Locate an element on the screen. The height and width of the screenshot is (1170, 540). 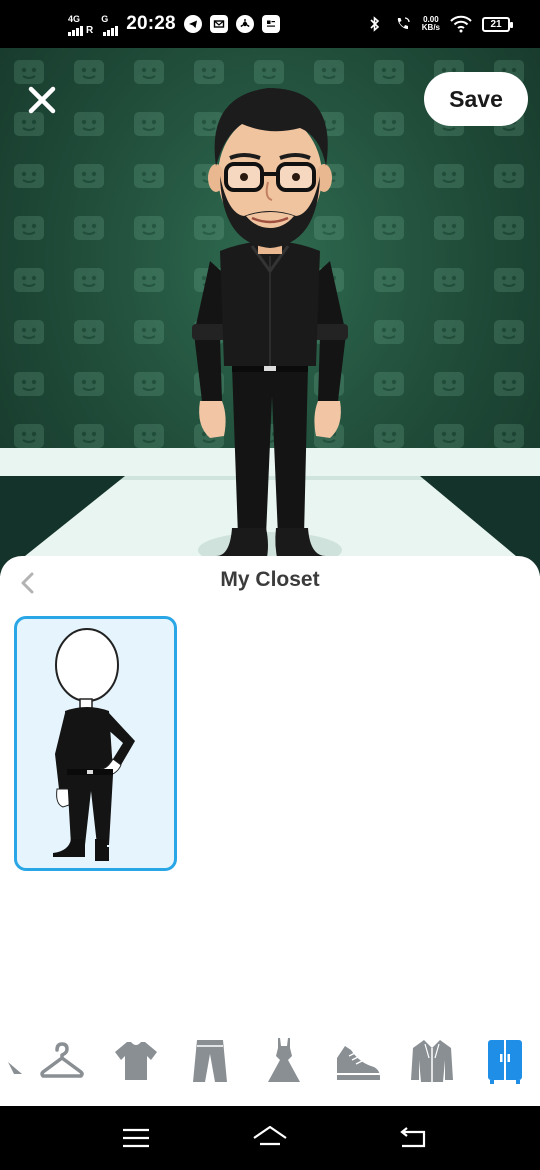
network-4g-indicator: 4G R is located at coordinates (80, 24).